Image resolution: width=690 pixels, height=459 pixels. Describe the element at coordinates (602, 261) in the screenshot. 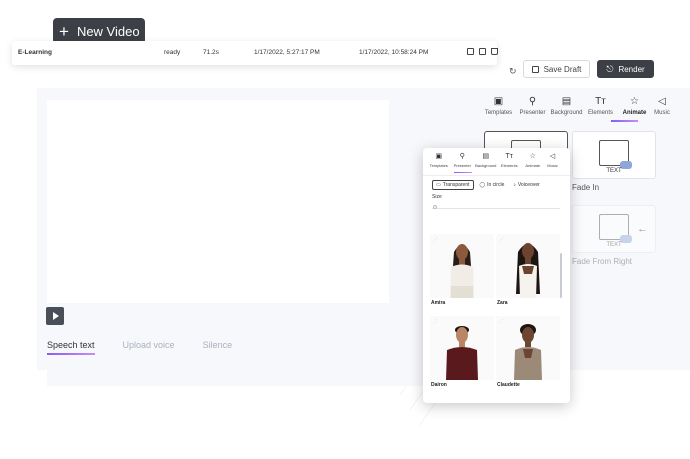

I see `fade-from-right-label: Fade From Right` at that location.